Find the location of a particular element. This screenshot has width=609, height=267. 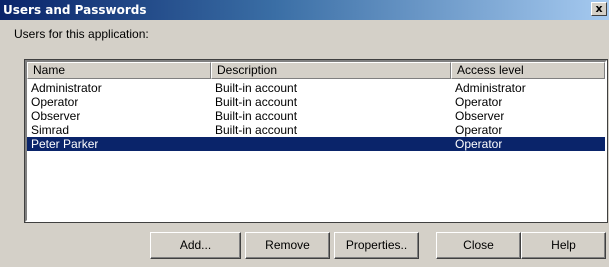

table-row-selected: Peter Parker Operator is located at coordinates (316, 144).